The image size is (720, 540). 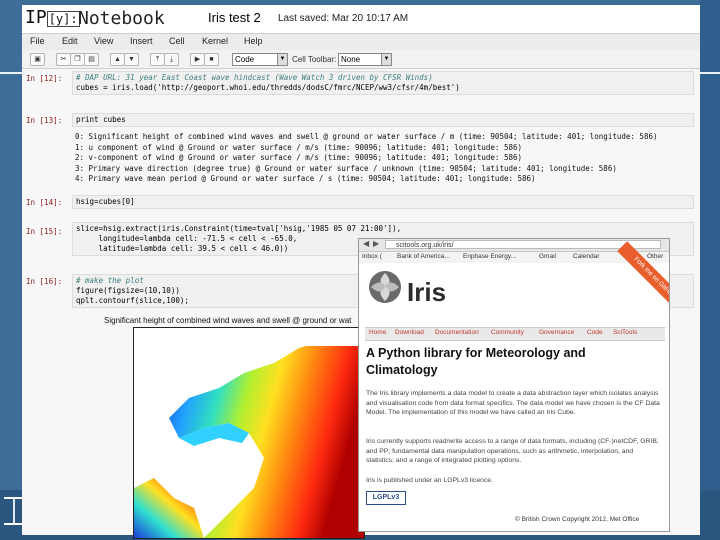 I want to click on ipython-logo: IP [y]:, so click(x=52, y=17).